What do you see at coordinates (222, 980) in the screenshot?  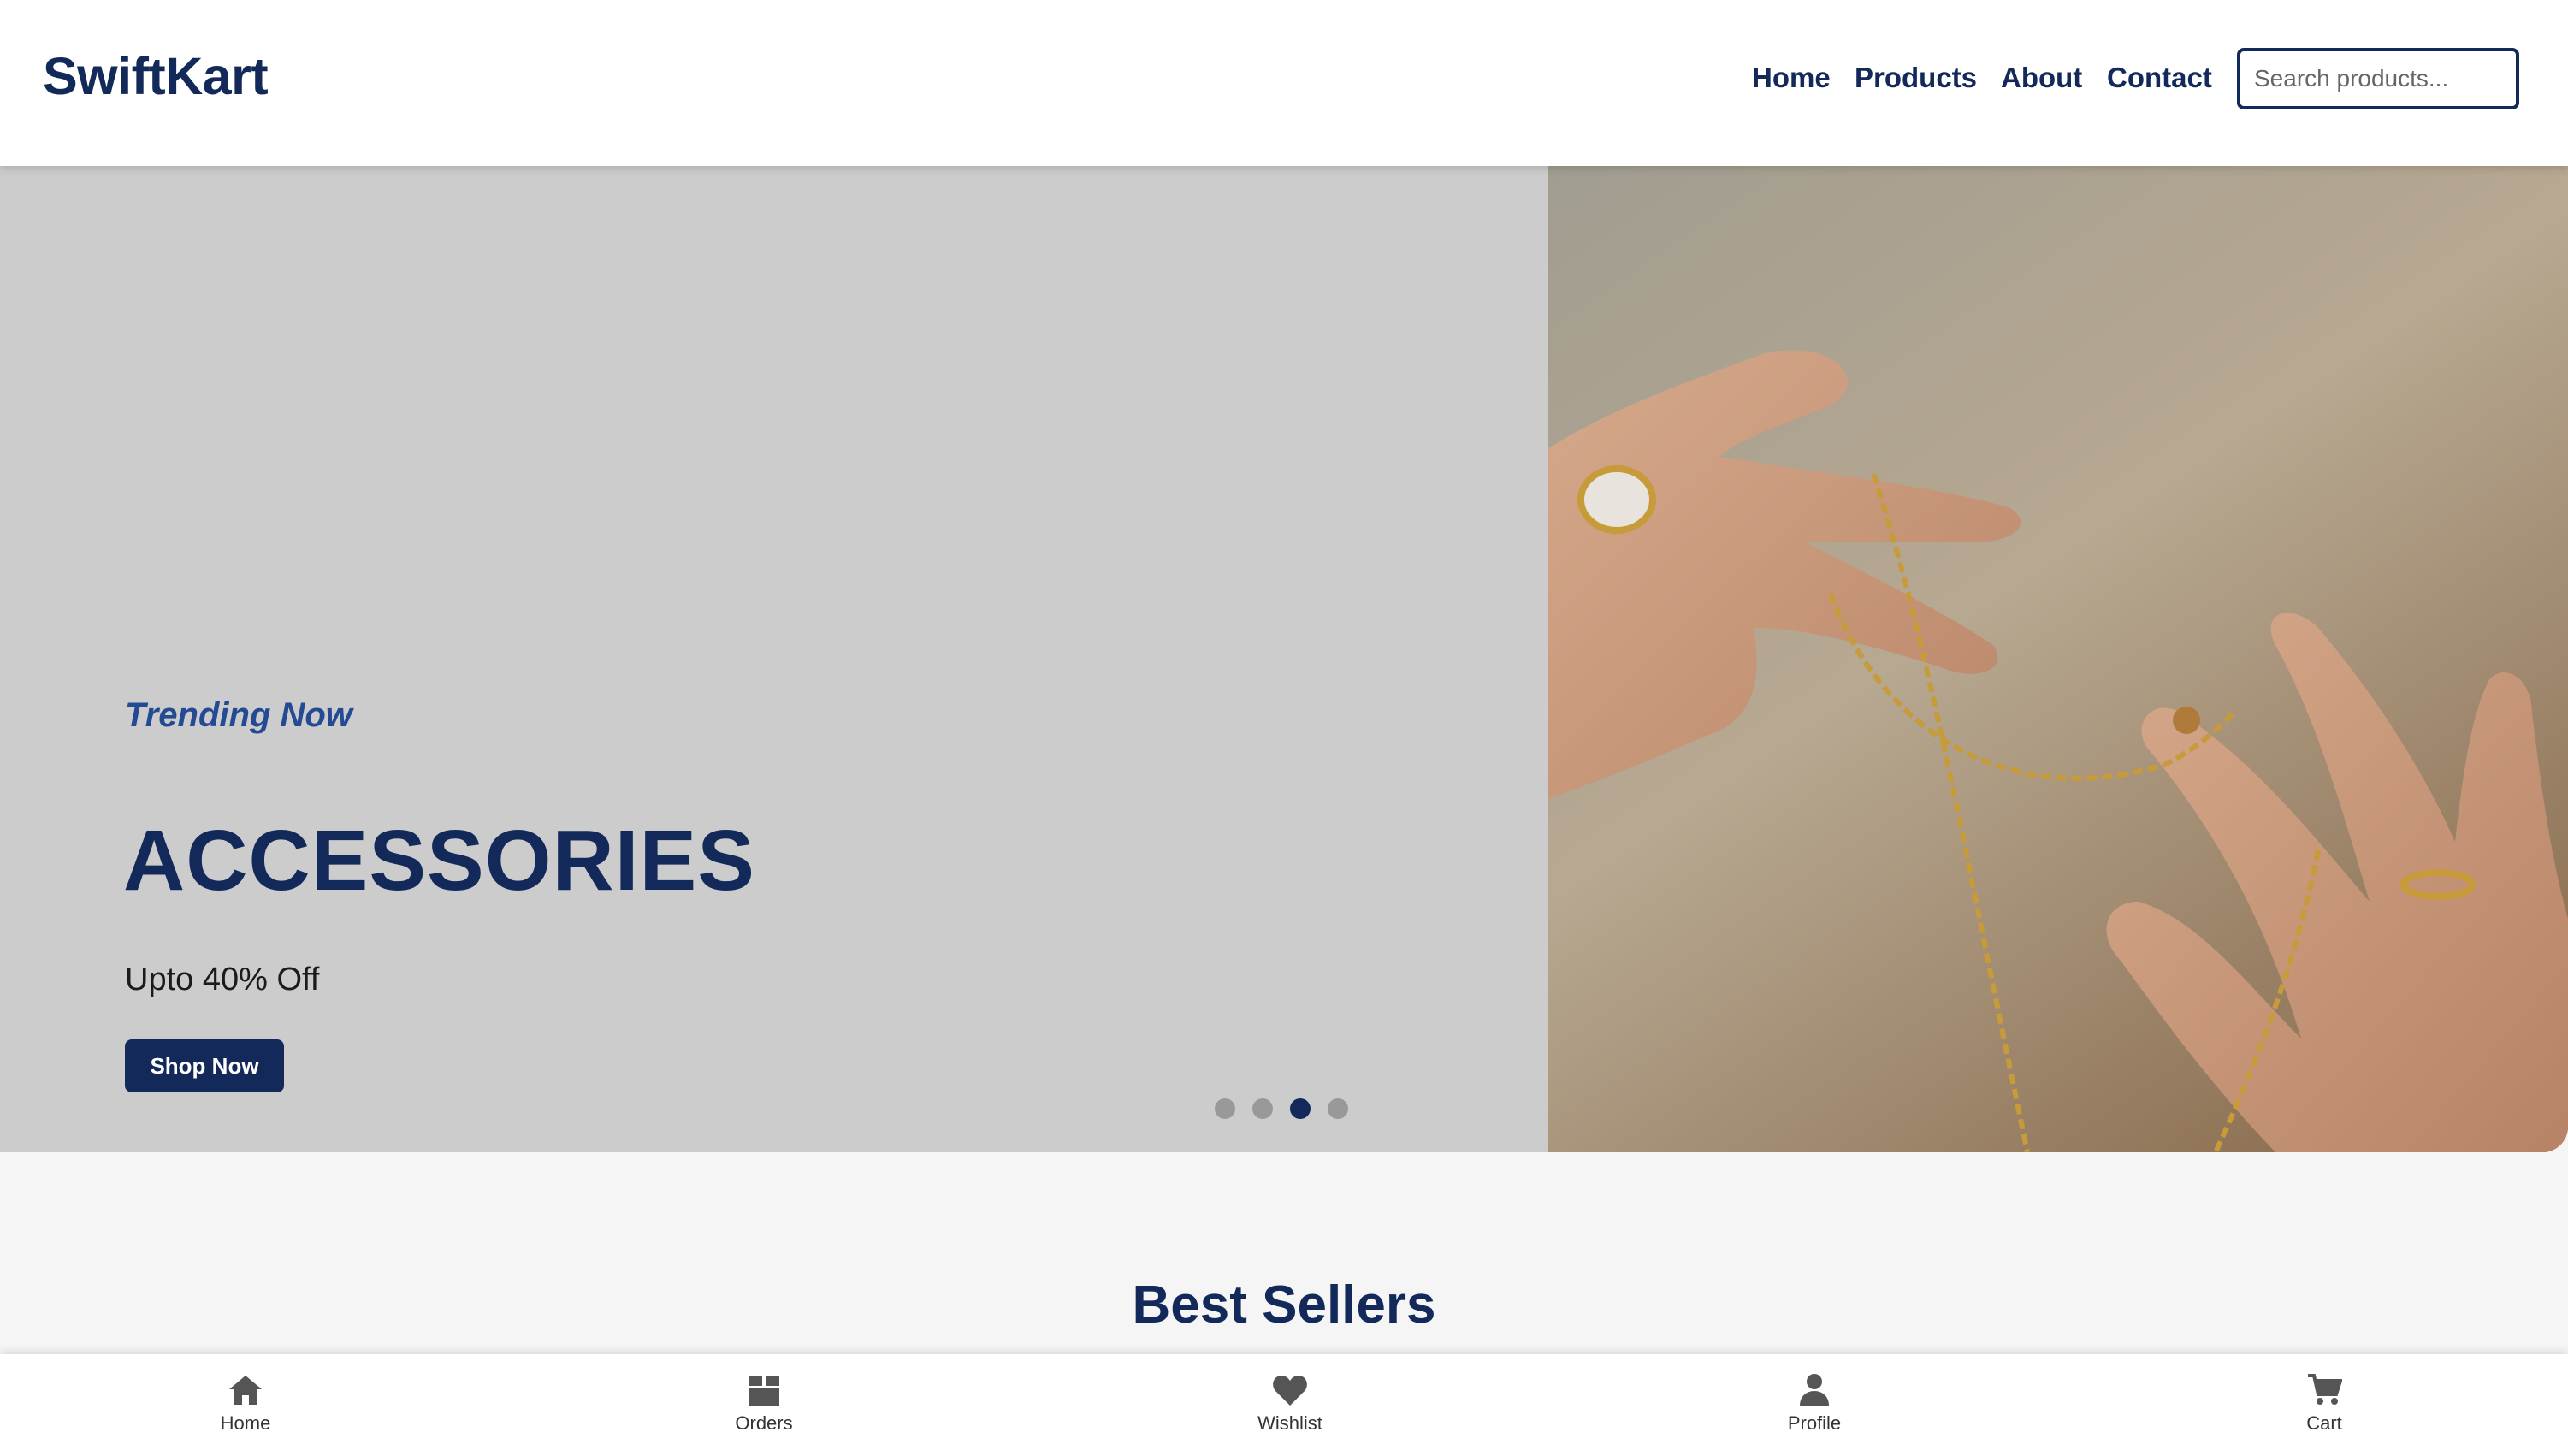 I see `hero-subtitle: Upto 40% Off` at bounding box center [222, 980].